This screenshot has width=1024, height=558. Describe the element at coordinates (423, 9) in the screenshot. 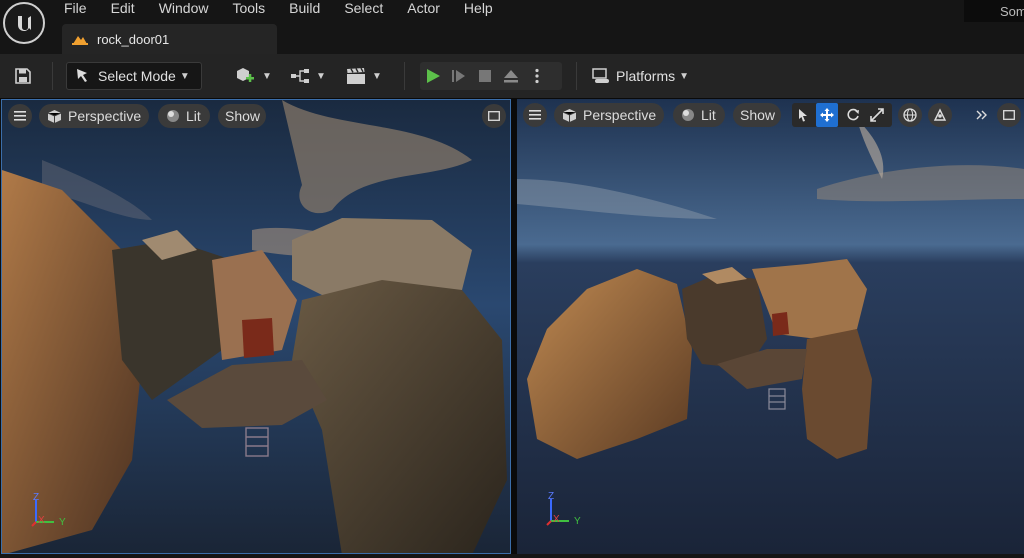

I see `menu-actor: Actor` at that location.